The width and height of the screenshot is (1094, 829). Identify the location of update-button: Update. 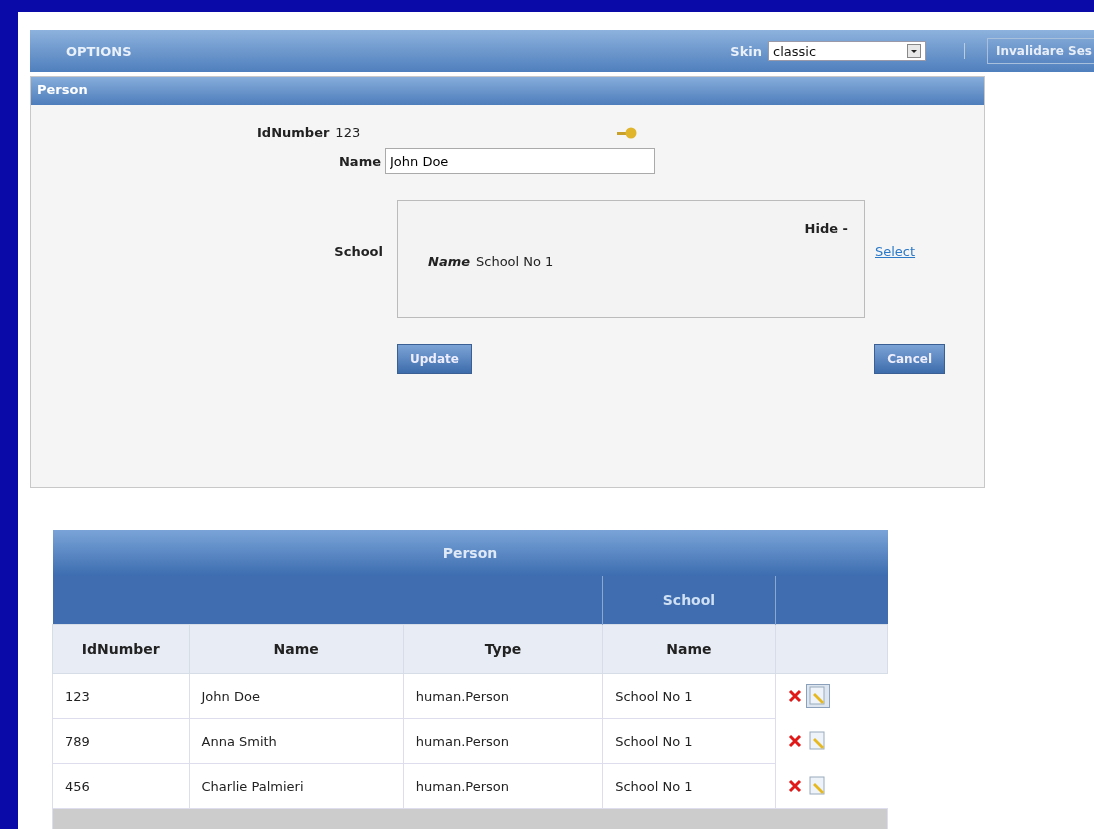
(434, 359).